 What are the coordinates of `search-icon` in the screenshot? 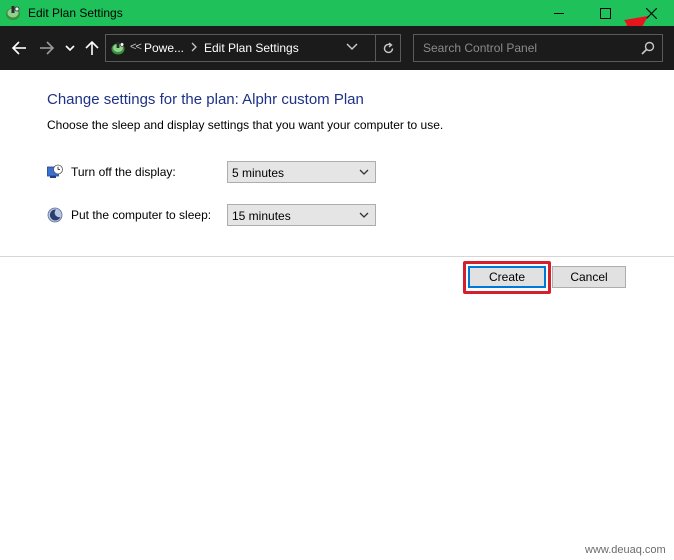 It's located at (648, 48).